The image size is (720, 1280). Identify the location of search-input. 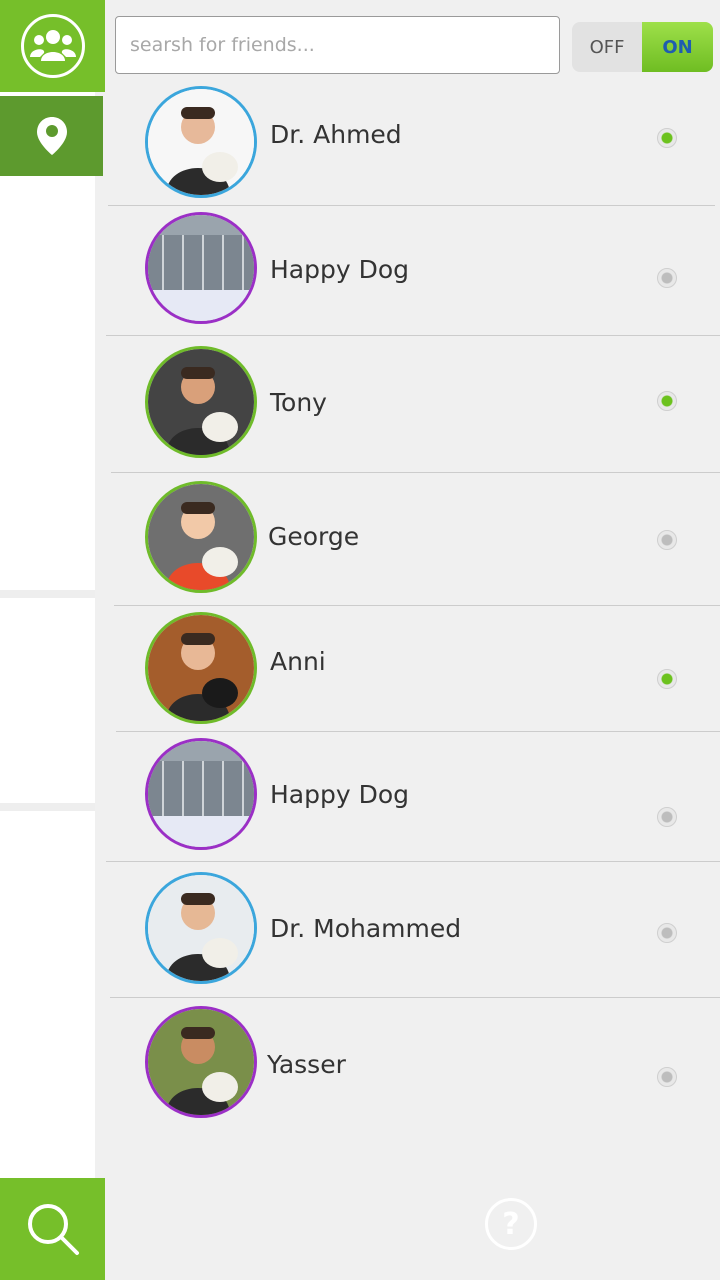
(337, 45).